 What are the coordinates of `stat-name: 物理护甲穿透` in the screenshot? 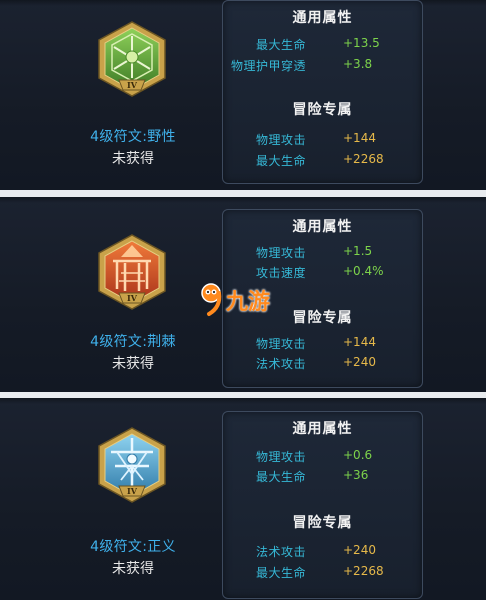 It's located at (268, 66).